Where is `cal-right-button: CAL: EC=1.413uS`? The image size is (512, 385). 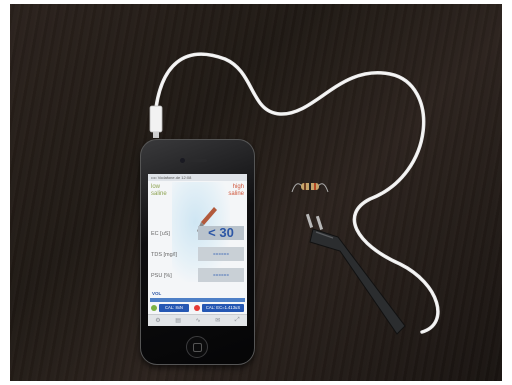
cal-right-button: CAL: EC=1.413uS is located at coordinates (223, 308).